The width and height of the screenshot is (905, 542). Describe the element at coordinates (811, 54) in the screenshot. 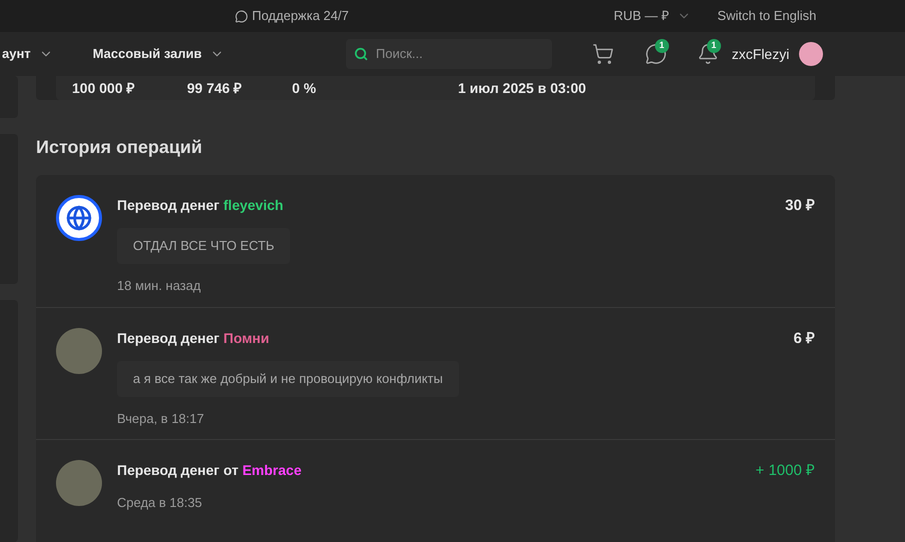

I see `user-avatar` at that location.